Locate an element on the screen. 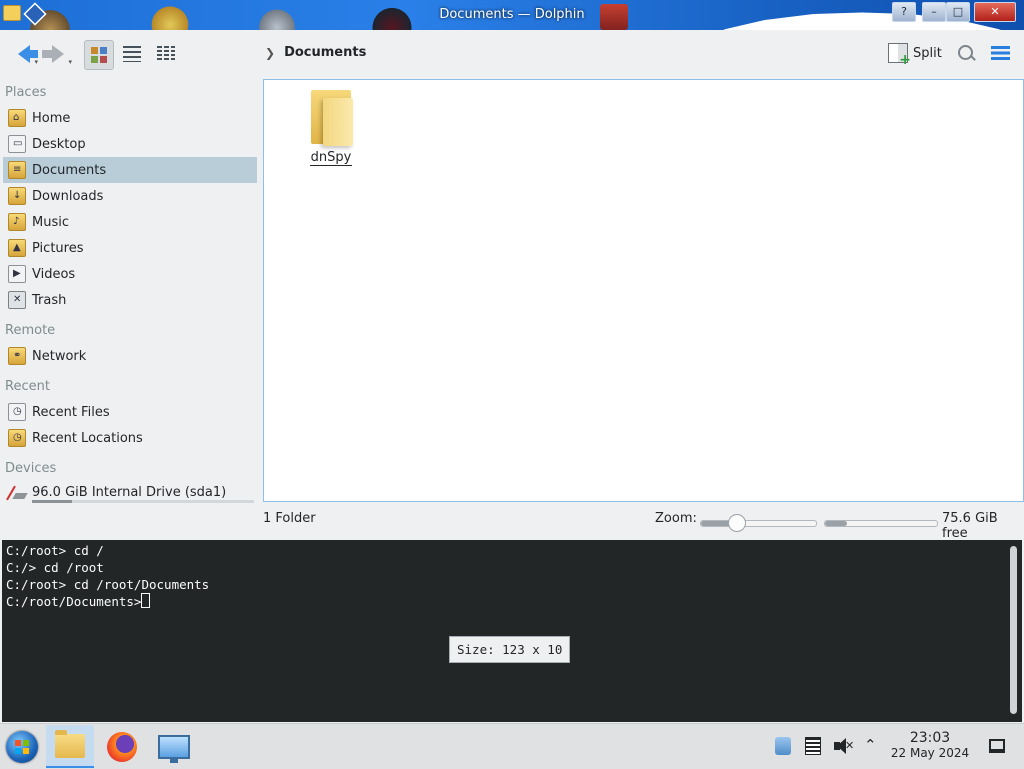 The image size is (1024, 769). section-heading: Places is located at coordinates (26, 92).